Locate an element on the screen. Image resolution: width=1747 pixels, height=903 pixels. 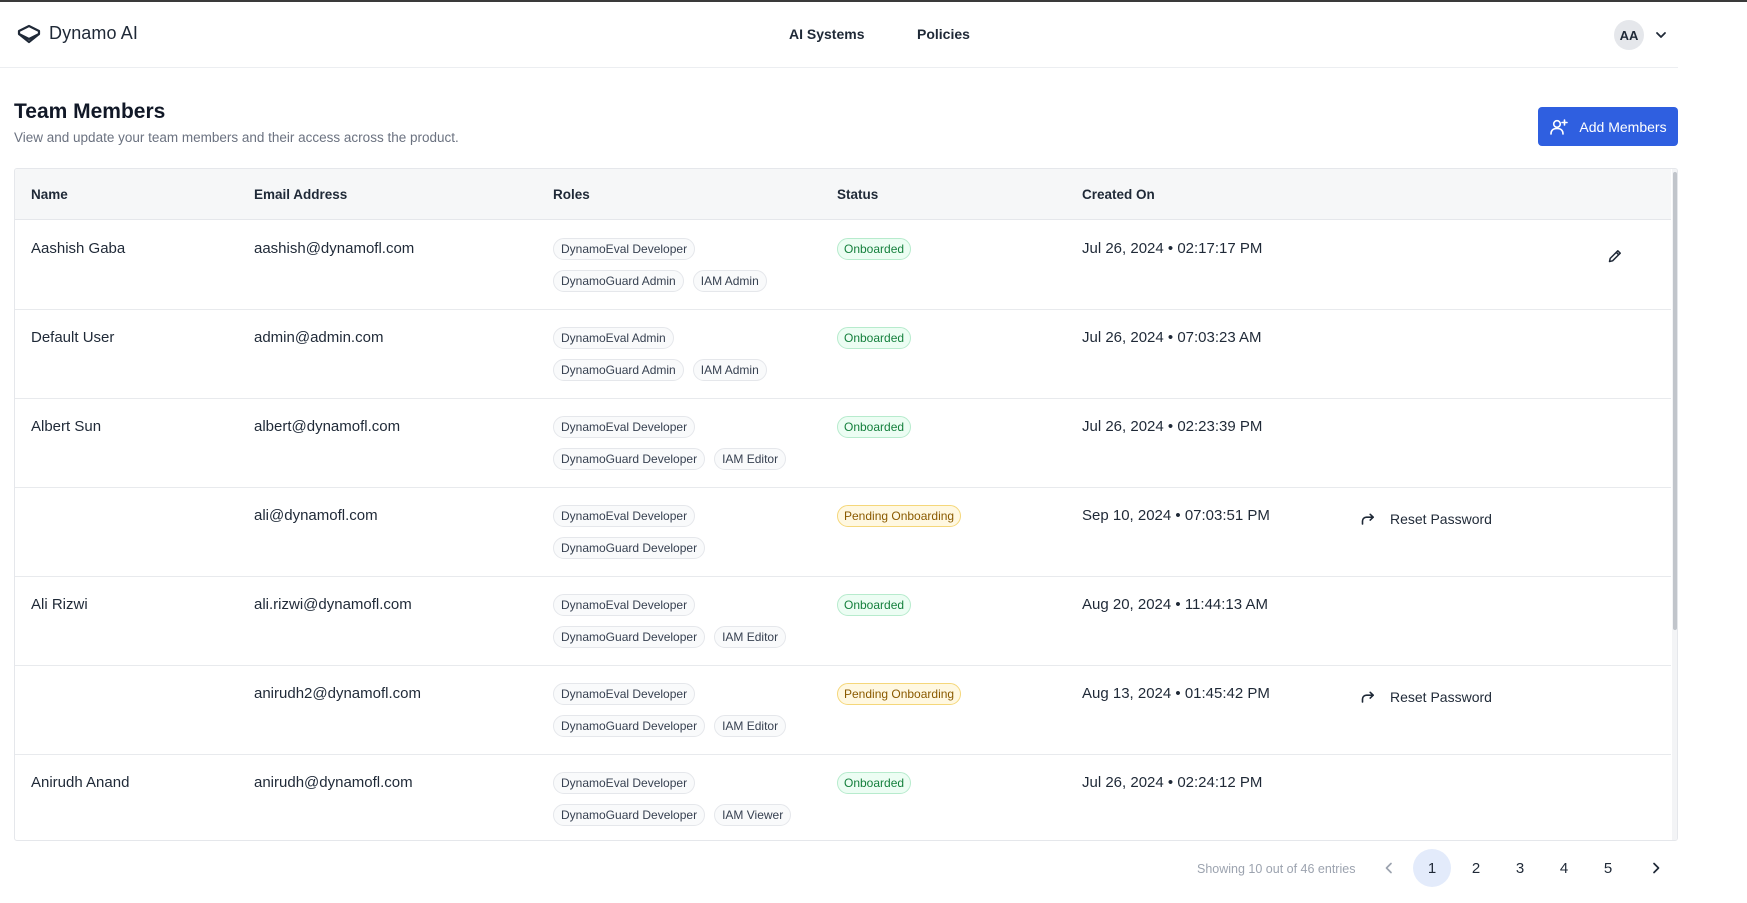
avatar: AA is located at coordinates (1629, 35).